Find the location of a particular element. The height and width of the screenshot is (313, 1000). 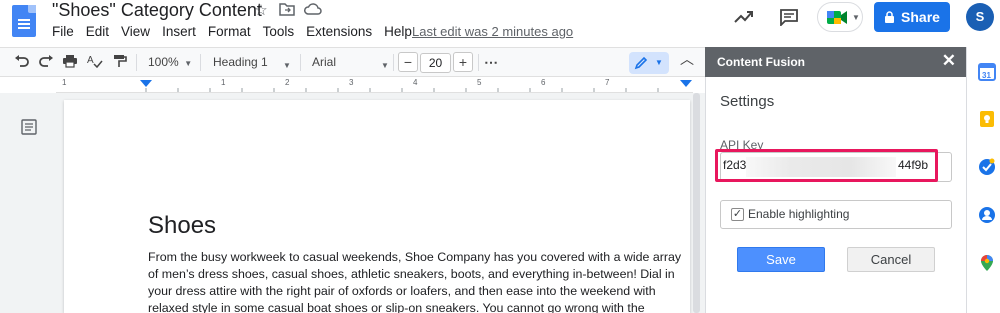

enable-highlighting-checkbox: ✓ is located at coordinates (737, 214).